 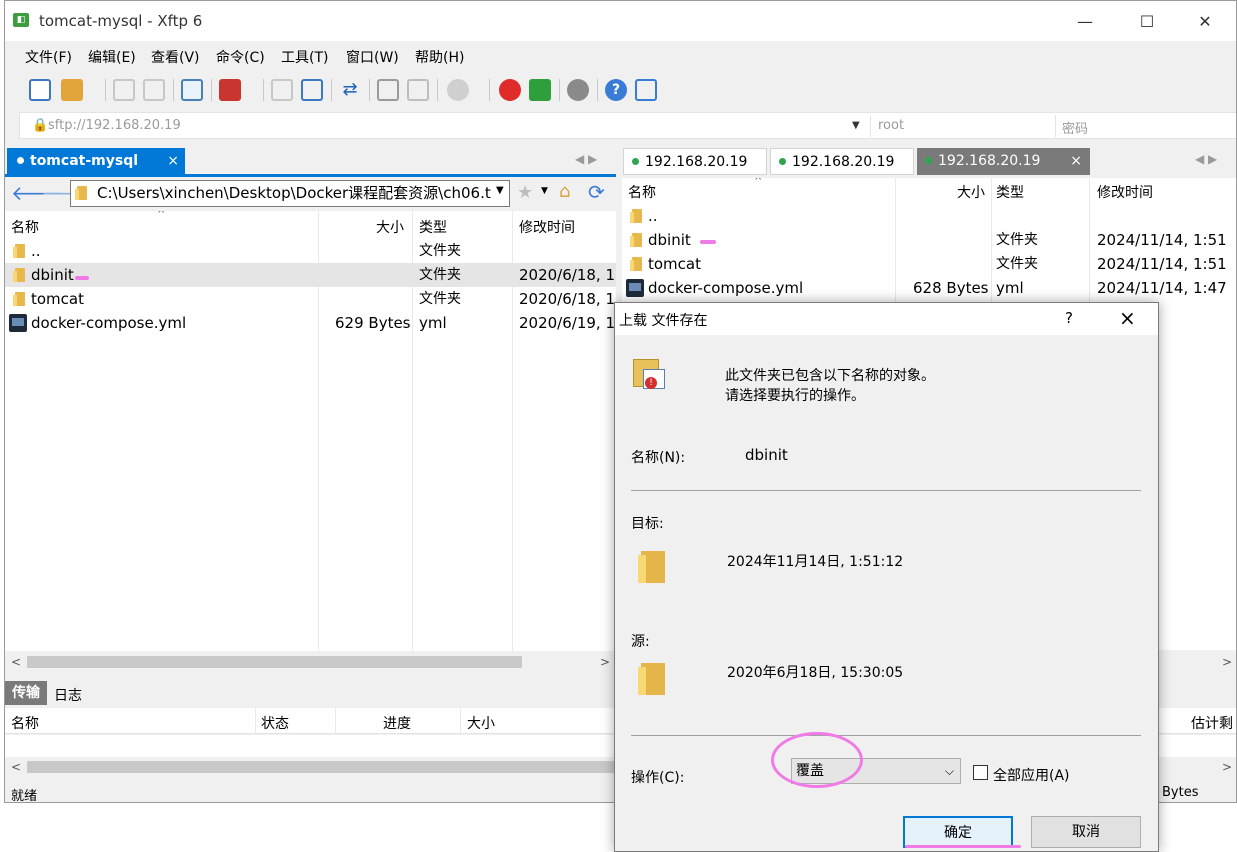 What do you see at coordinates (564, 191) in the screenshot?
I see `home-icon: ⌂` at bounding box center [564, 191].